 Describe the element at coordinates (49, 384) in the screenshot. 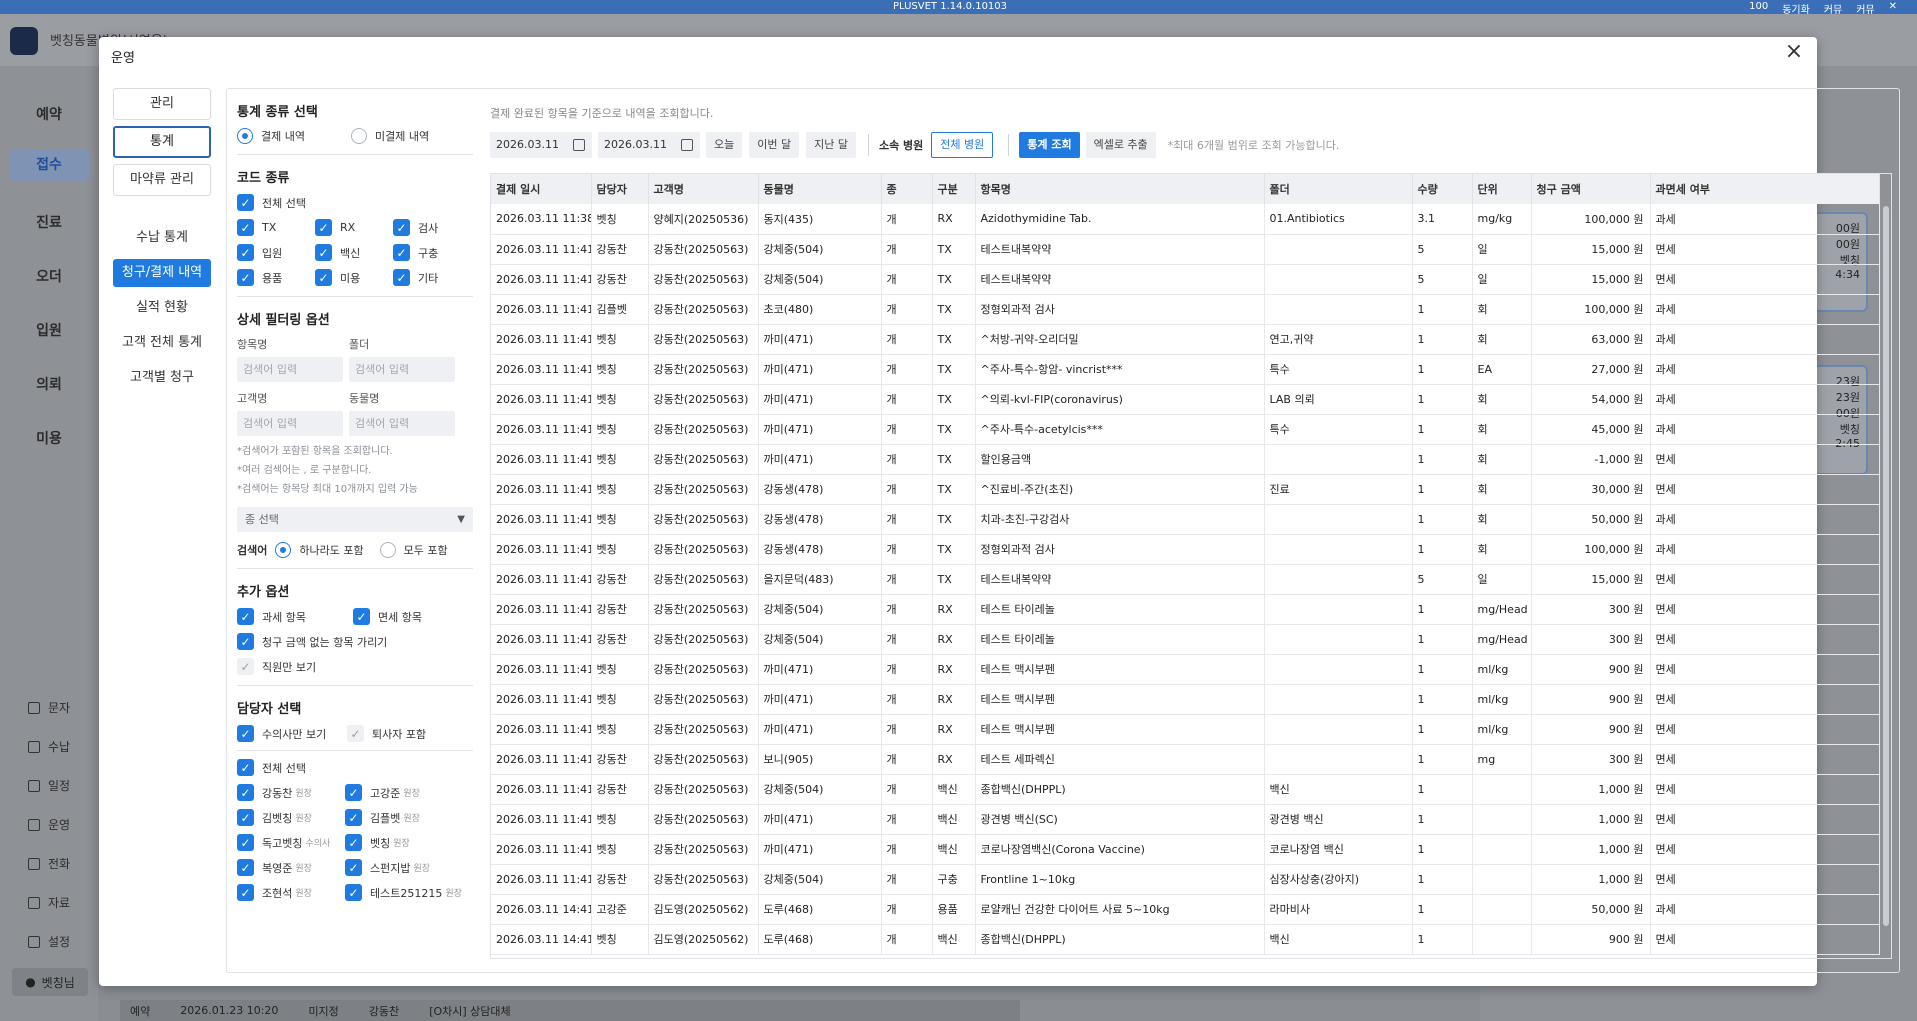

I see `nav-referral: 의뢰` at that location.